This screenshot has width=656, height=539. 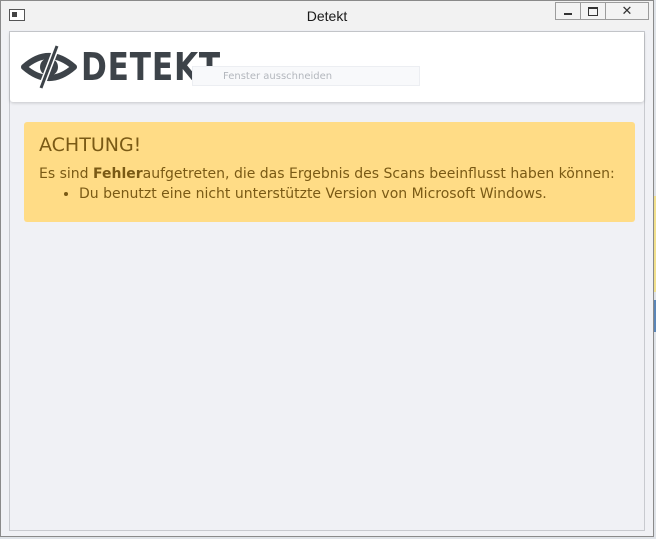 I want to click on close-icon: ✕, so click(x=627, y=11).